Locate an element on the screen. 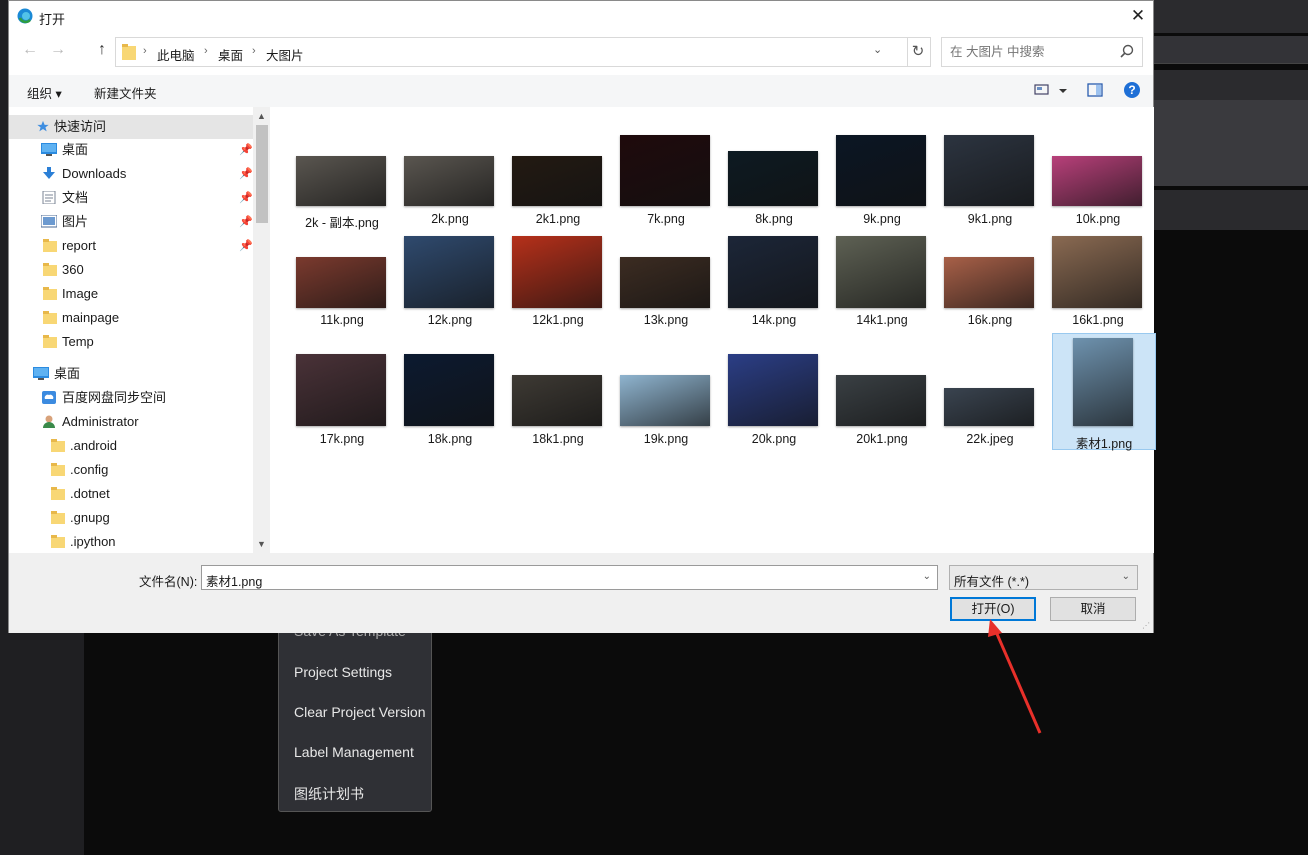  sidebar-item-dotnet: .dotnet is located at coordinates (131, 494).